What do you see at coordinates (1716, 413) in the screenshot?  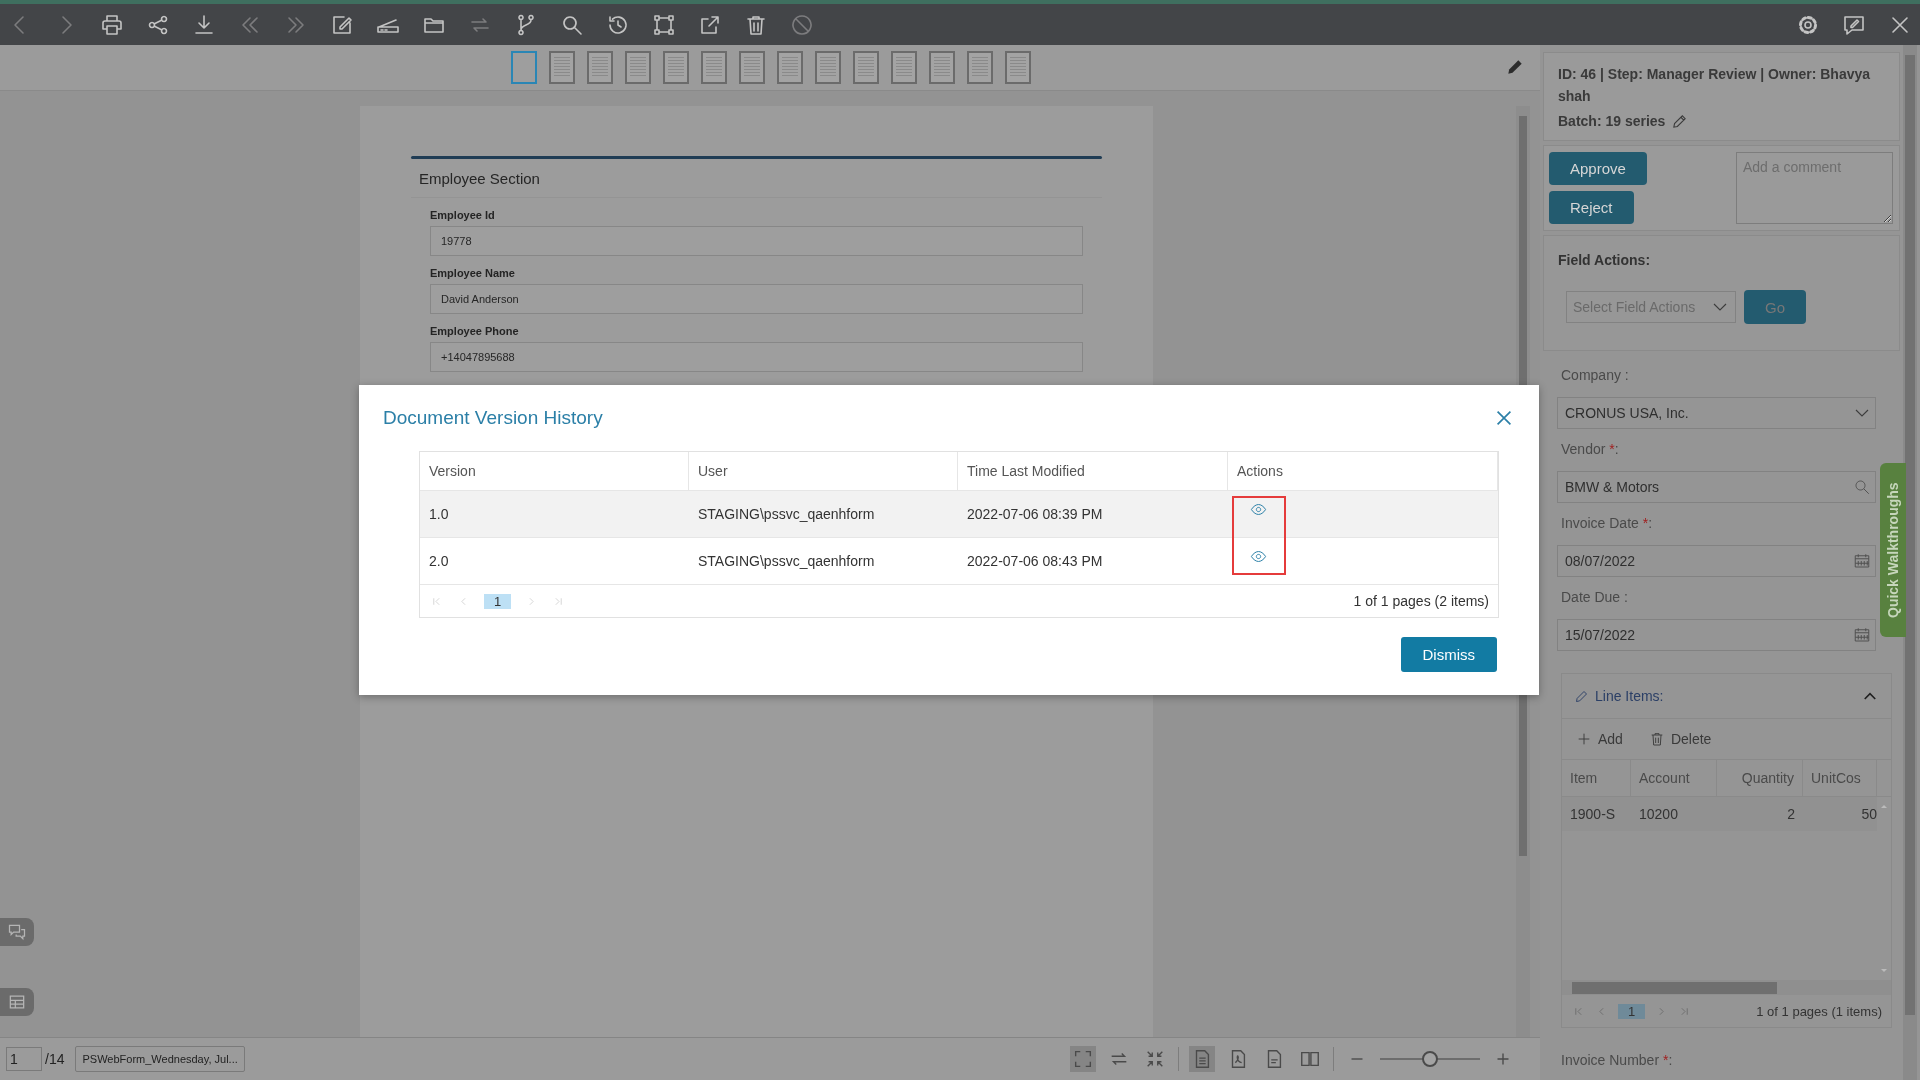 I see `dropdown: CRONUS USA, Inc.` at bounding box center [1716, 413].